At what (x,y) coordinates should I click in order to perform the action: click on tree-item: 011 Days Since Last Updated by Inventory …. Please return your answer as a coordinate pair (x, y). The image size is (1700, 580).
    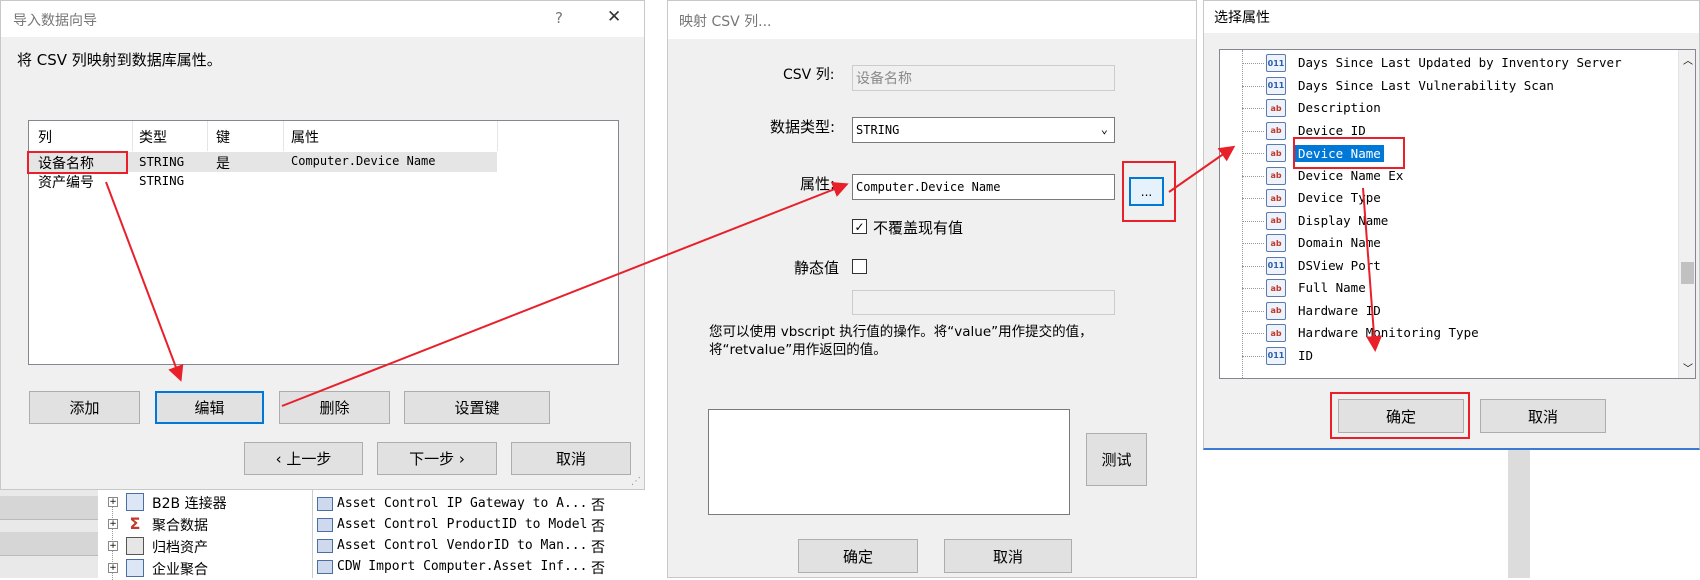
    Looking at the image, I should click on (1448, 63).